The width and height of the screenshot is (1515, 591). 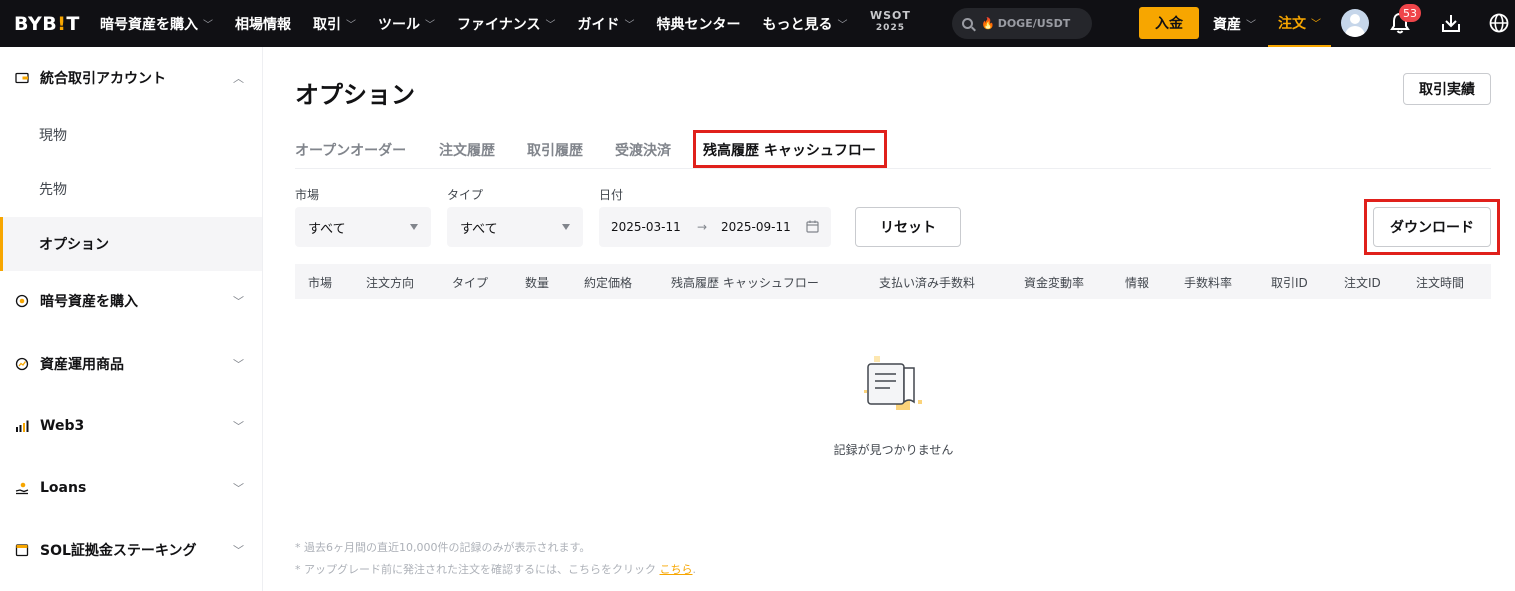 I want to click on date-range-picker: 2025-03-11 → 2025-09-11, so click(x=715, y=227).